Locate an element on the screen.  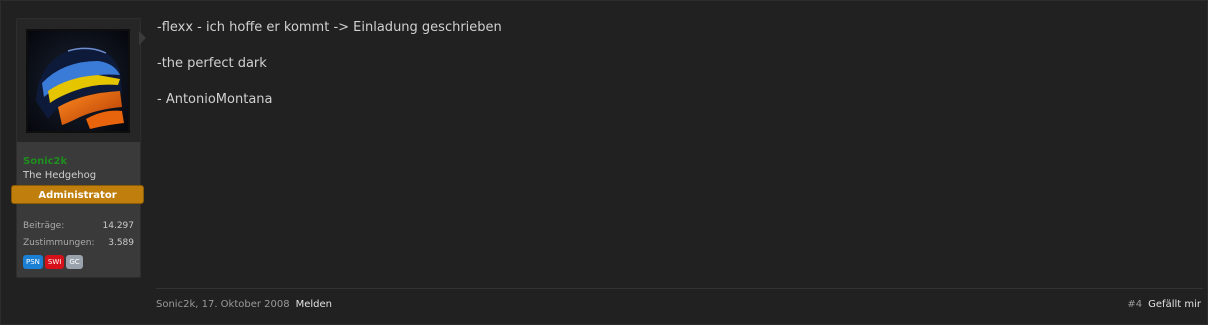
report-link: Melden is located at coordinates (314, 304).